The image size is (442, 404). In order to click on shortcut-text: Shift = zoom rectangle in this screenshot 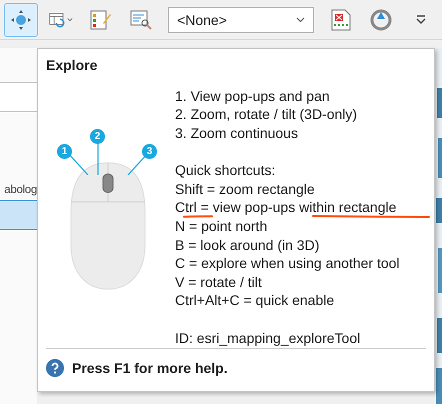, I will do `click(245, 189)`.